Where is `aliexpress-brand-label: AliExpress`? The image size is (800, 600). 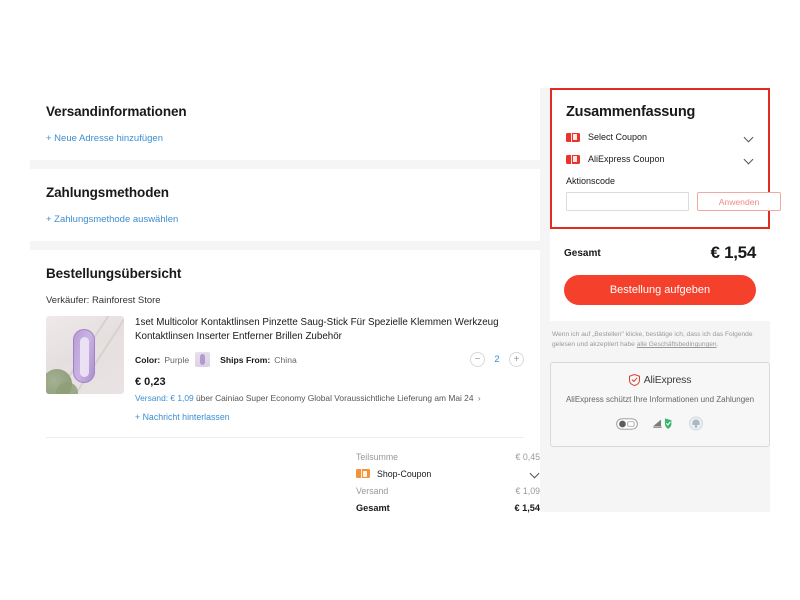
aliexpress-brand-label: AliExpress is located at coordinates (667, 379).